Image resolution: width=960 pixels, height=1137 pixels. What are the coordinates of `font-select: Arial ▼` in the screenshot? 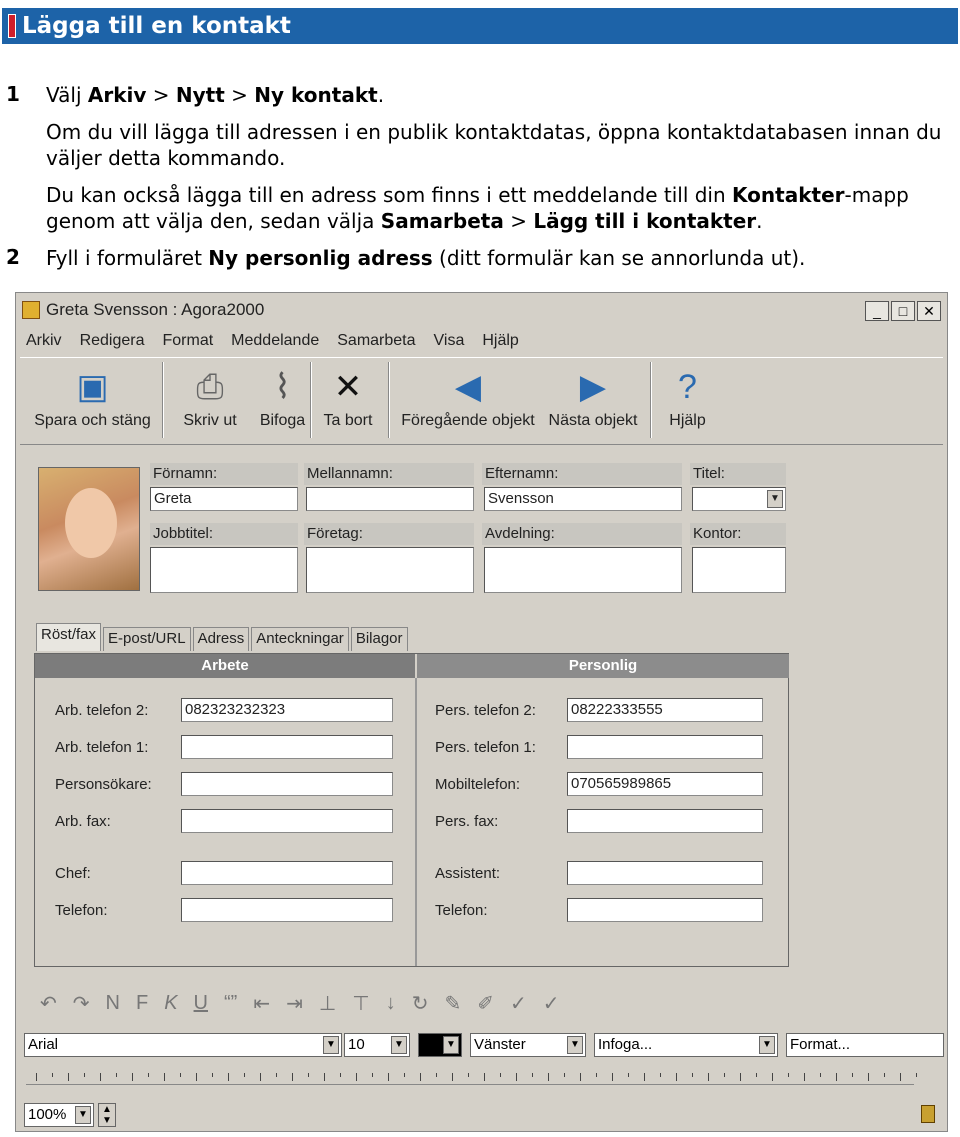 It's located at (183, 1045).